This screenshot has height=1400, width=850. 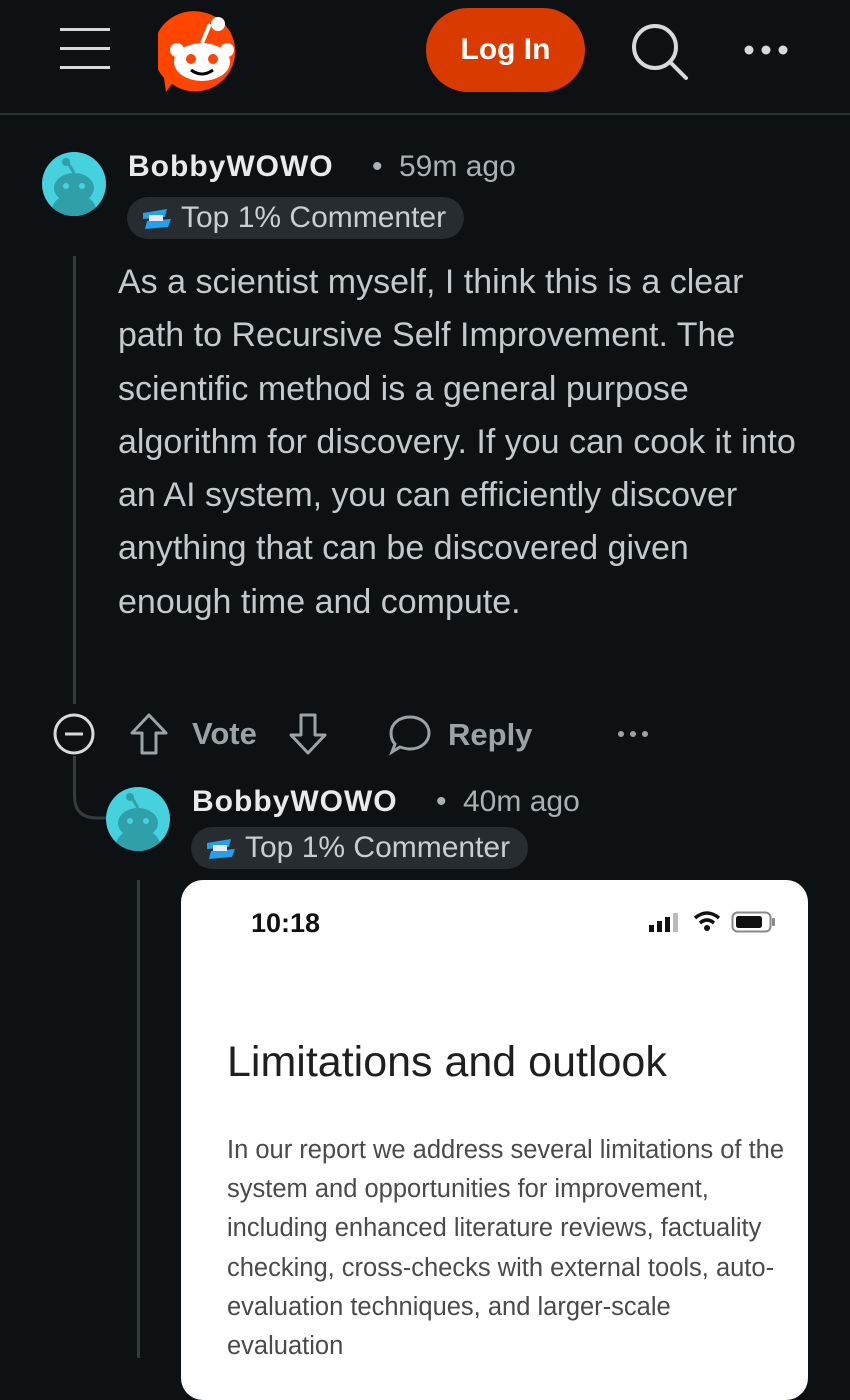 What do you see at coordinates (659, 51) in the screenshot?
I see `search-icon` at bounding box center [659, 51].